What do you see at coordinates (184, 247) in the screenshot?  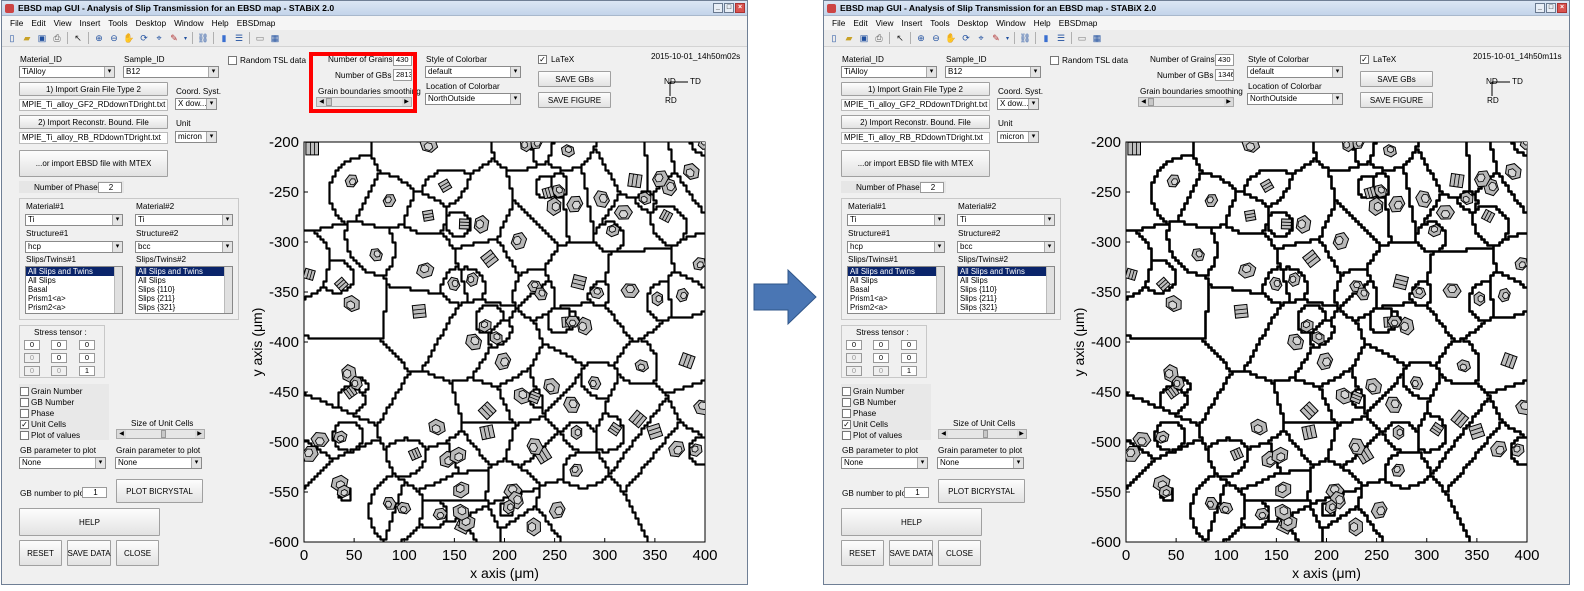 I see `structure2-dropdown: bcc` at bounding box center [184, 247].